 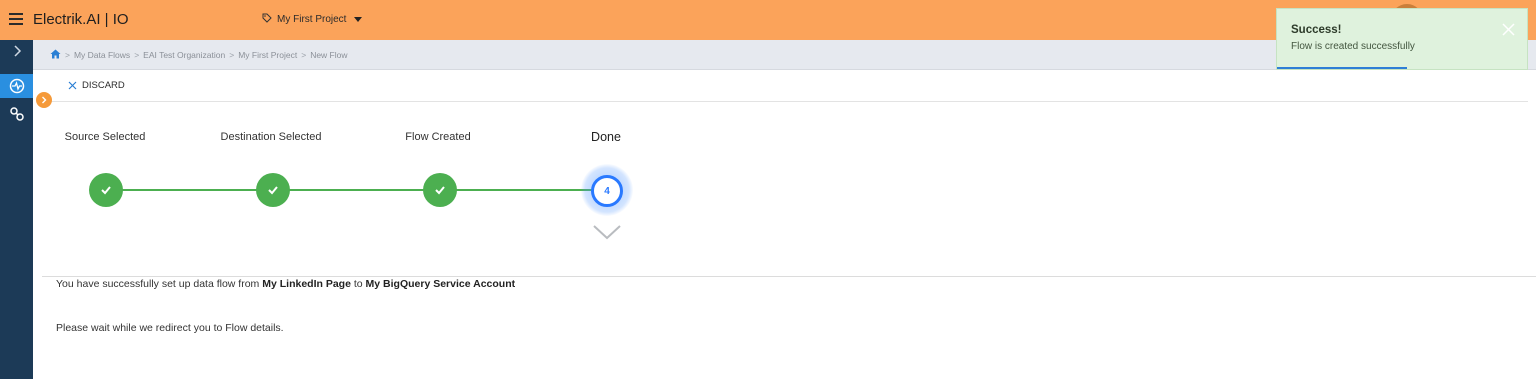 I want to click on panel-toggle-button, so click(x=44, y=100).